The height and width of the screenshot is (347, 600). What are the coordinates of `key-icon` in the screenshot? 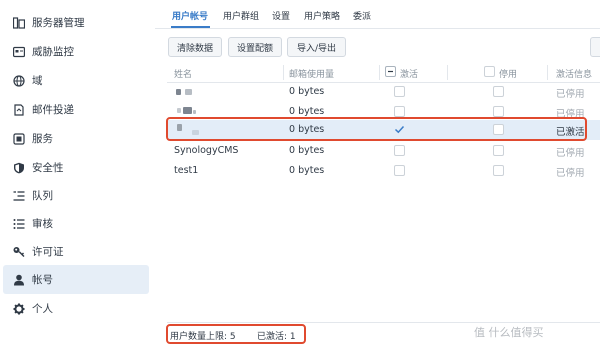 It's located at (18, 251).